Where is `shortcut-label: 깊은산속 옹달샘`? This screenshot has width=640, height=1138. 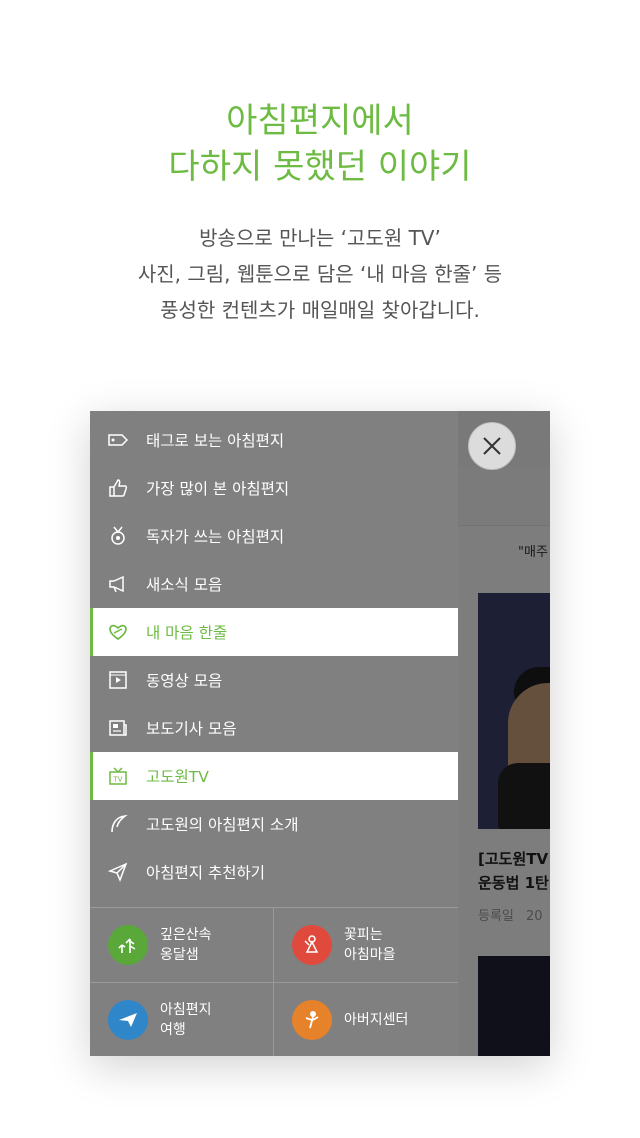 shortcut-label: 깊은산속 옹달샘 is located at coordinates (186, 945).